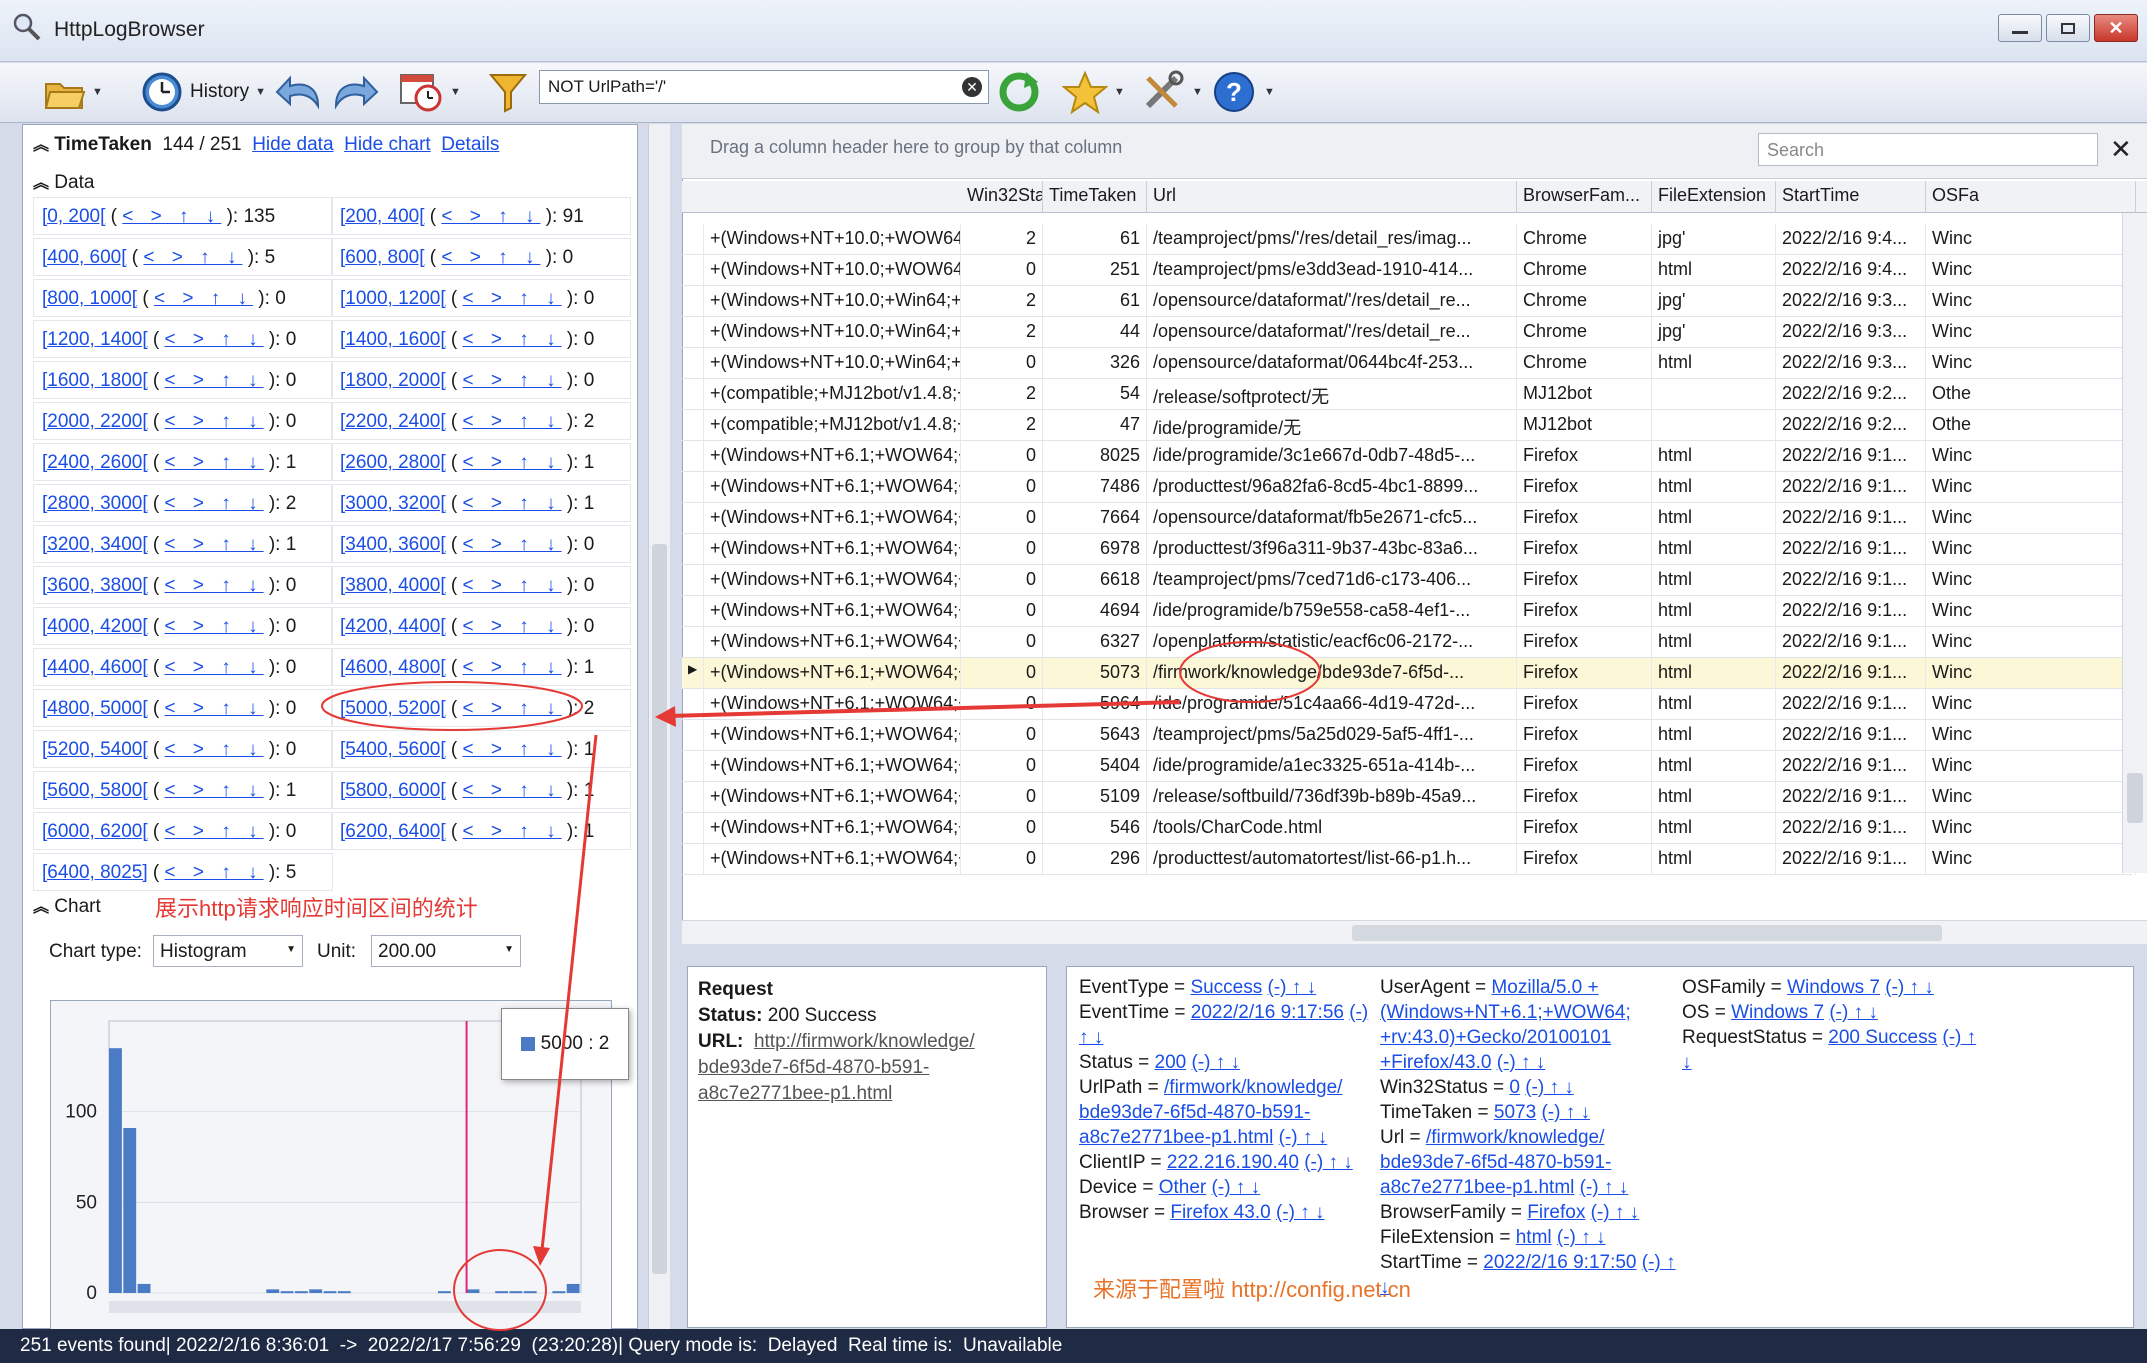  I want to click on bin-range-link: [6200, 6400[, so click(393, 831).